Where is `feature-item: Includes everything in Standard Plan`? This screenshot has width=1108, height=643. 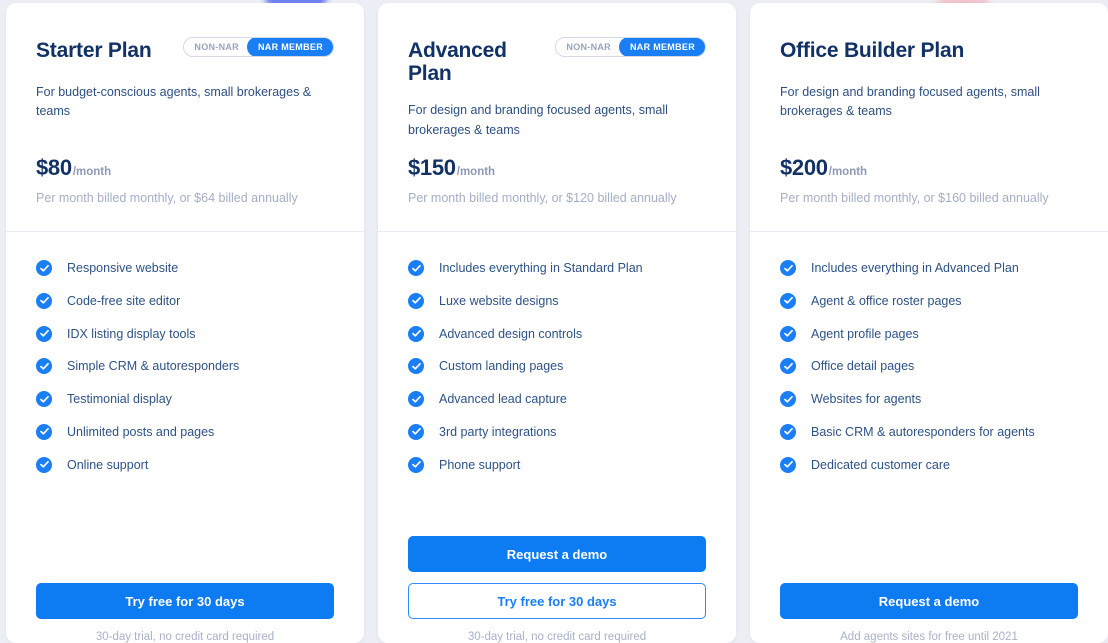 feature-item: Includes everything in Standard Plan is located at coordinates (557, 268).